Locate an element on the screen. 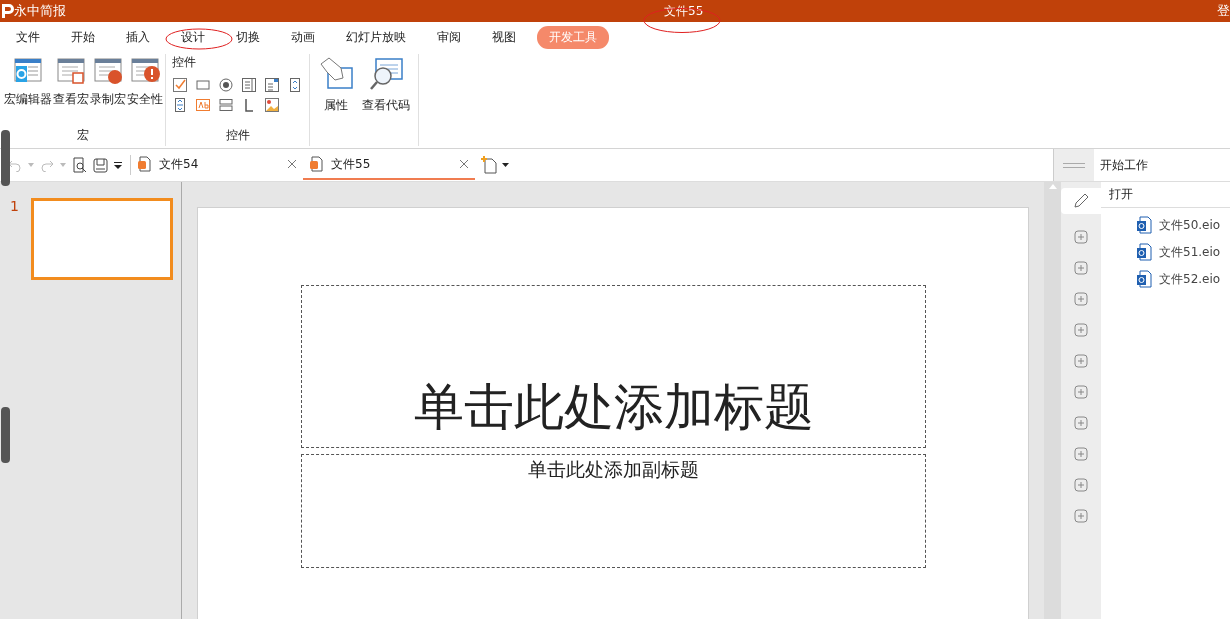 The width and height of the screenshot is (1230, 620). ribbon-button: 查看宏 is located at coordinates (71, 90).